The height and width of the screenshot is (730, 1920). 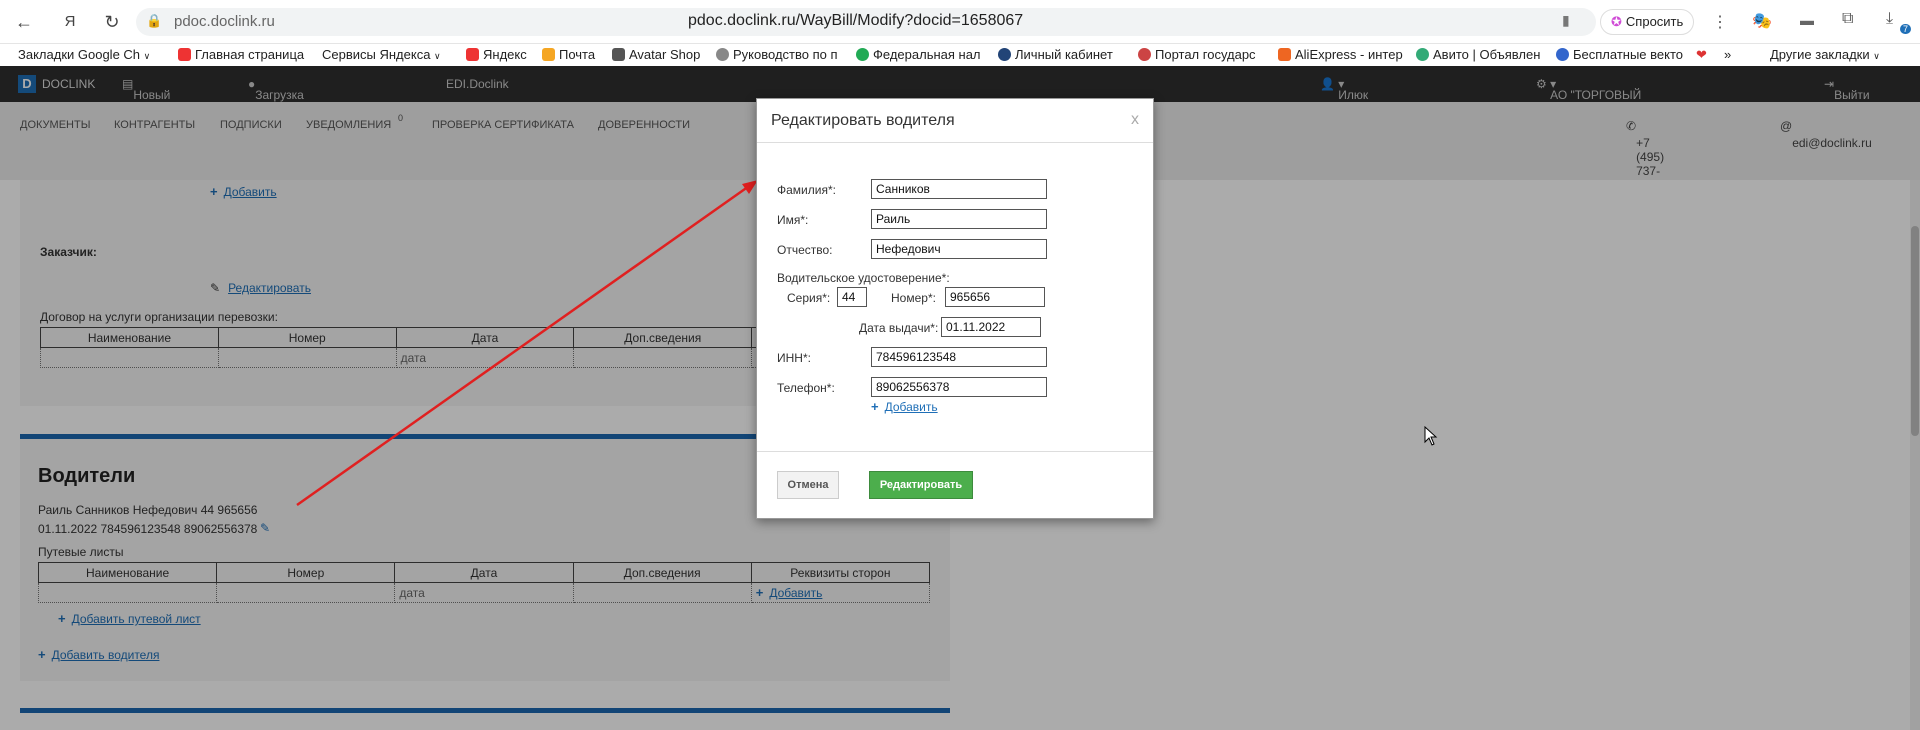 What do you see at coordinates (921, 485) in the screenshot?
I see `submit-edit-button: Редактировать` at bounding box center [921, 485].